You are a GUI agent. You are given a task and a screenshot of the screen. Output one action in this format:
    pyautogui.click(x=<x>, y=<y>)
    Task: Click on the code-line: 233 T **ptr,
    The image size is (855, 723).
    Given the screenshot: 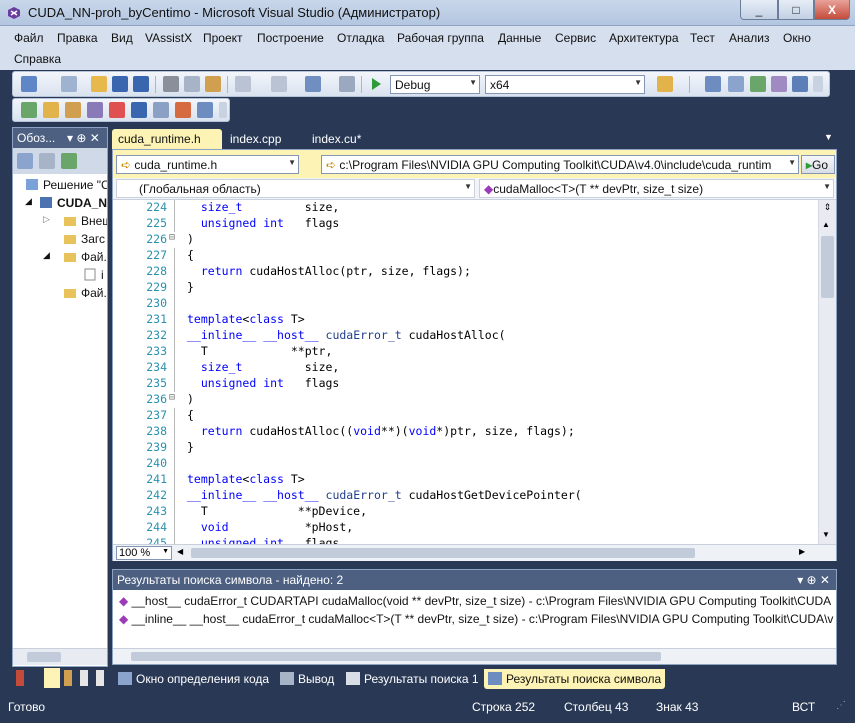 What is the action you would take?
    pyautogui.click(x=465, y=352)
    